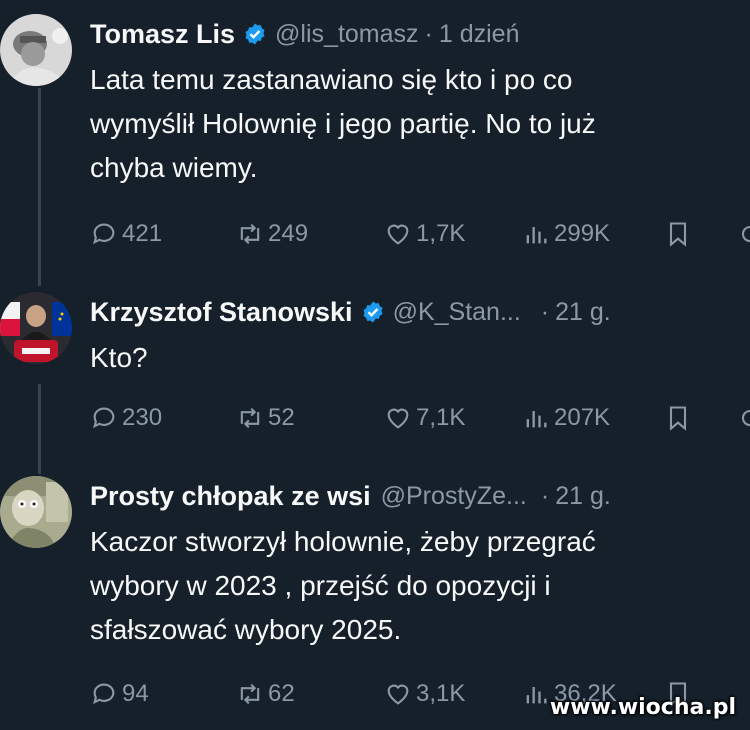 Image resolution: width=750 pixels, height=730 pixels. Describe the element at coordinates (331, 79) in the screenshot. I see `tweet-text-line: Lata temu zastanawiano się kto i po co` at that location.